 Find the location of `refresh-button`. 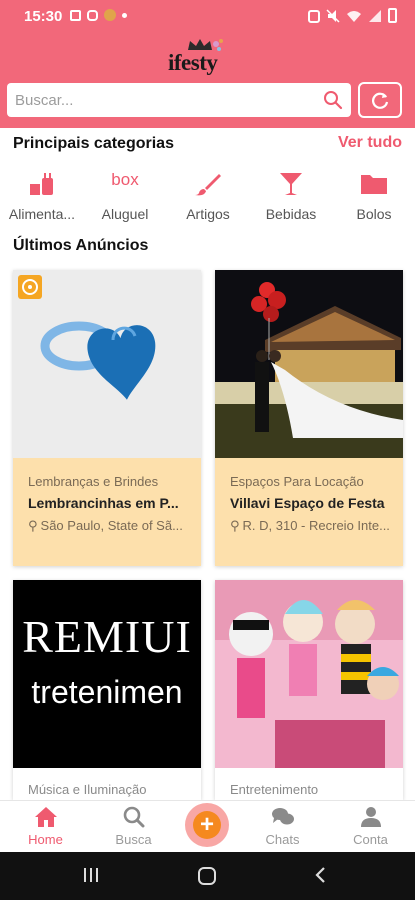

refresh-button is located at coordinates (380, 100).